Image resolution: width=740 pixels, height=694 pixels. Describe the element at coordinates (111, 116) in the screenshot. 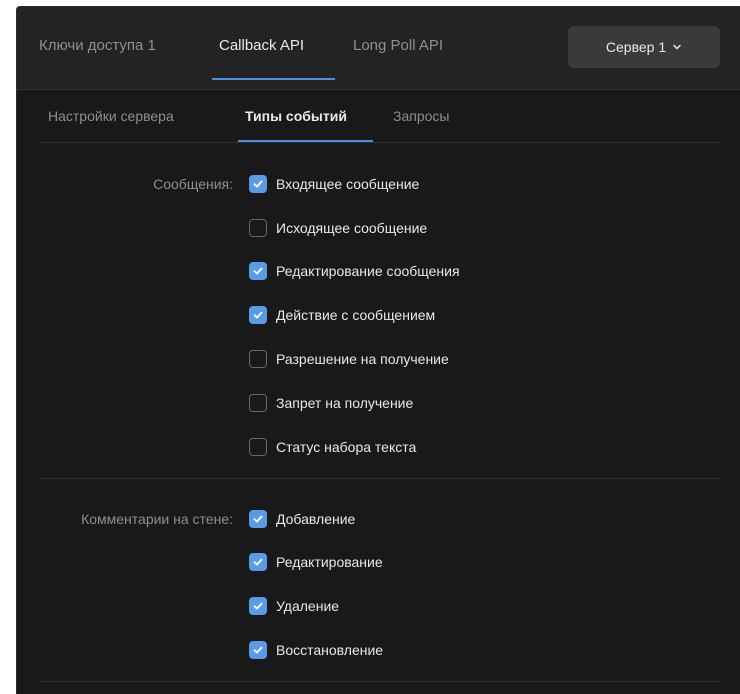

I see `subtab-server-settings: Настройки сервера` at that location.